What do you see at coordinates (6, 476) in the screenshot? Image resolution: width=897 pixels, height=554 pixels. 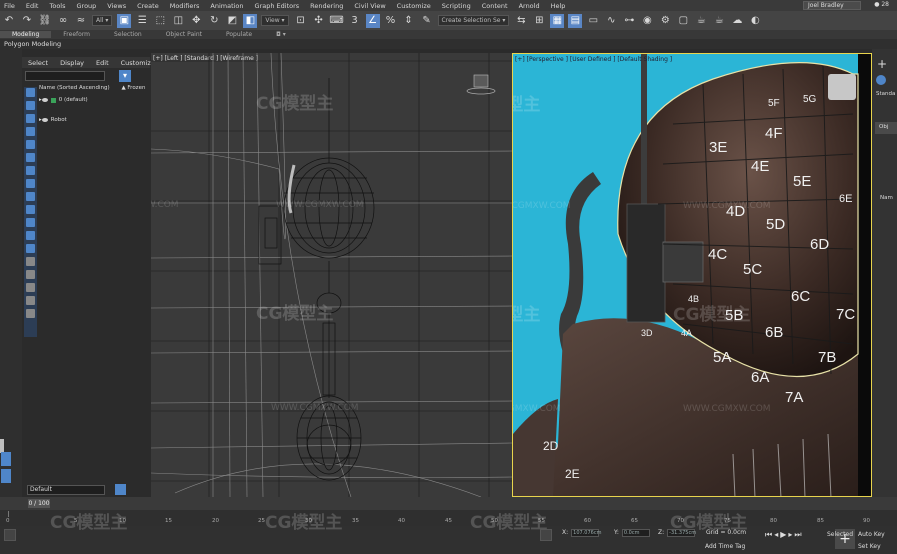 I see `viewport-layout-alt-icon` at bounding box center [6, 476].